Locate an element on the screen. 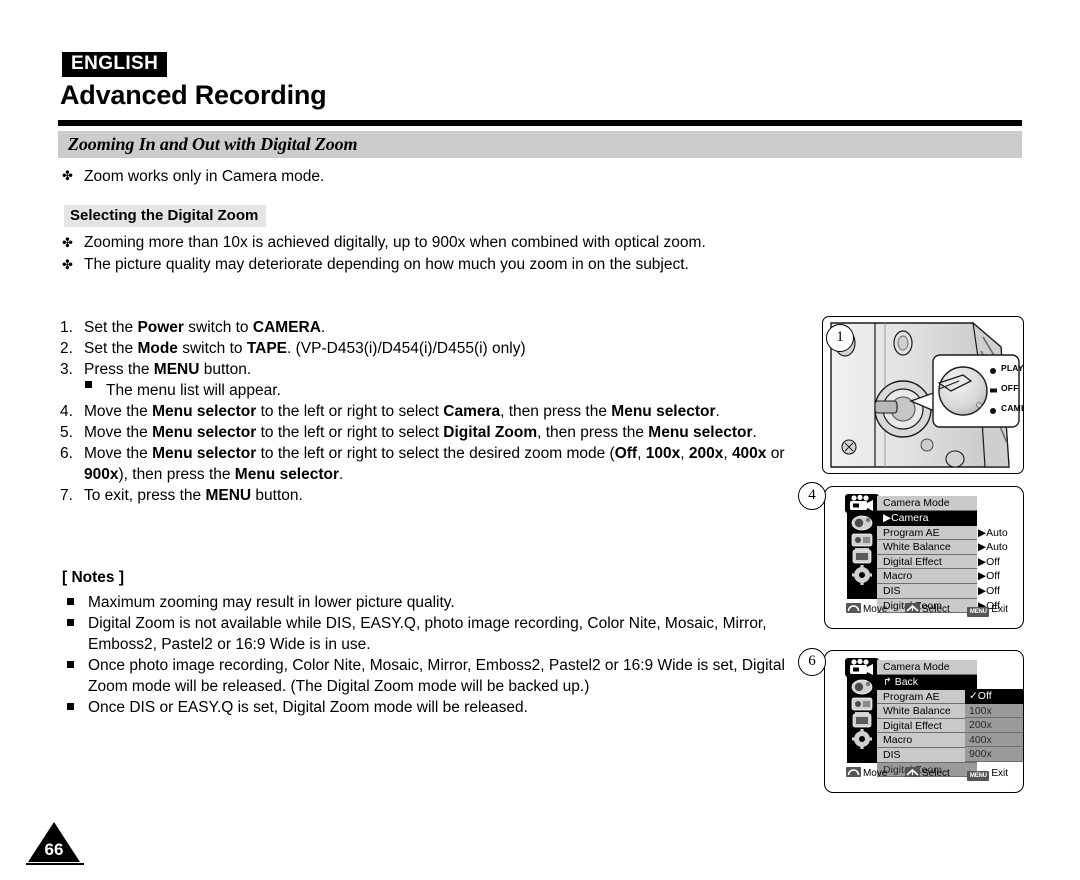 This screenshot has width=1080, height=880. move-dial-icon is located at coordinates (853, 608).